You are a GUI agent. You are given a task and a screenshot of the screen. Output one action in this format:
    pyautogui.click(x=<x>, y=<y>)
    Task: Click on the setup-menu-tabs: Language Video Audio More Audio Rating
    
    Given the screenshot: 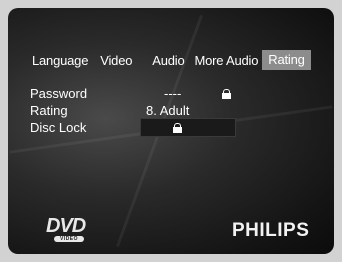 What is the action you would take?
    pyautogui.click(x=169, y=60)
    